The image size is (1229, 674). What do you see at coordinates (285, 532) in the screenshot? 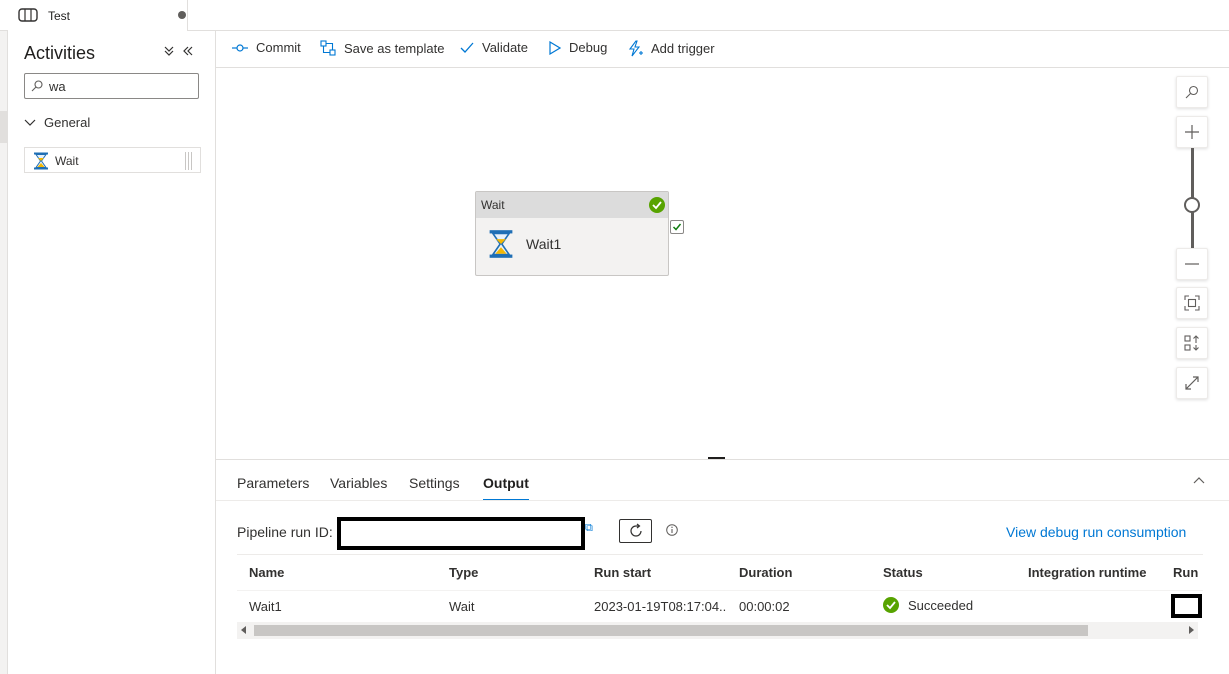
I see `pipeline-run-id-label: Pipeline run ID:` at bounding box center [285, 532].